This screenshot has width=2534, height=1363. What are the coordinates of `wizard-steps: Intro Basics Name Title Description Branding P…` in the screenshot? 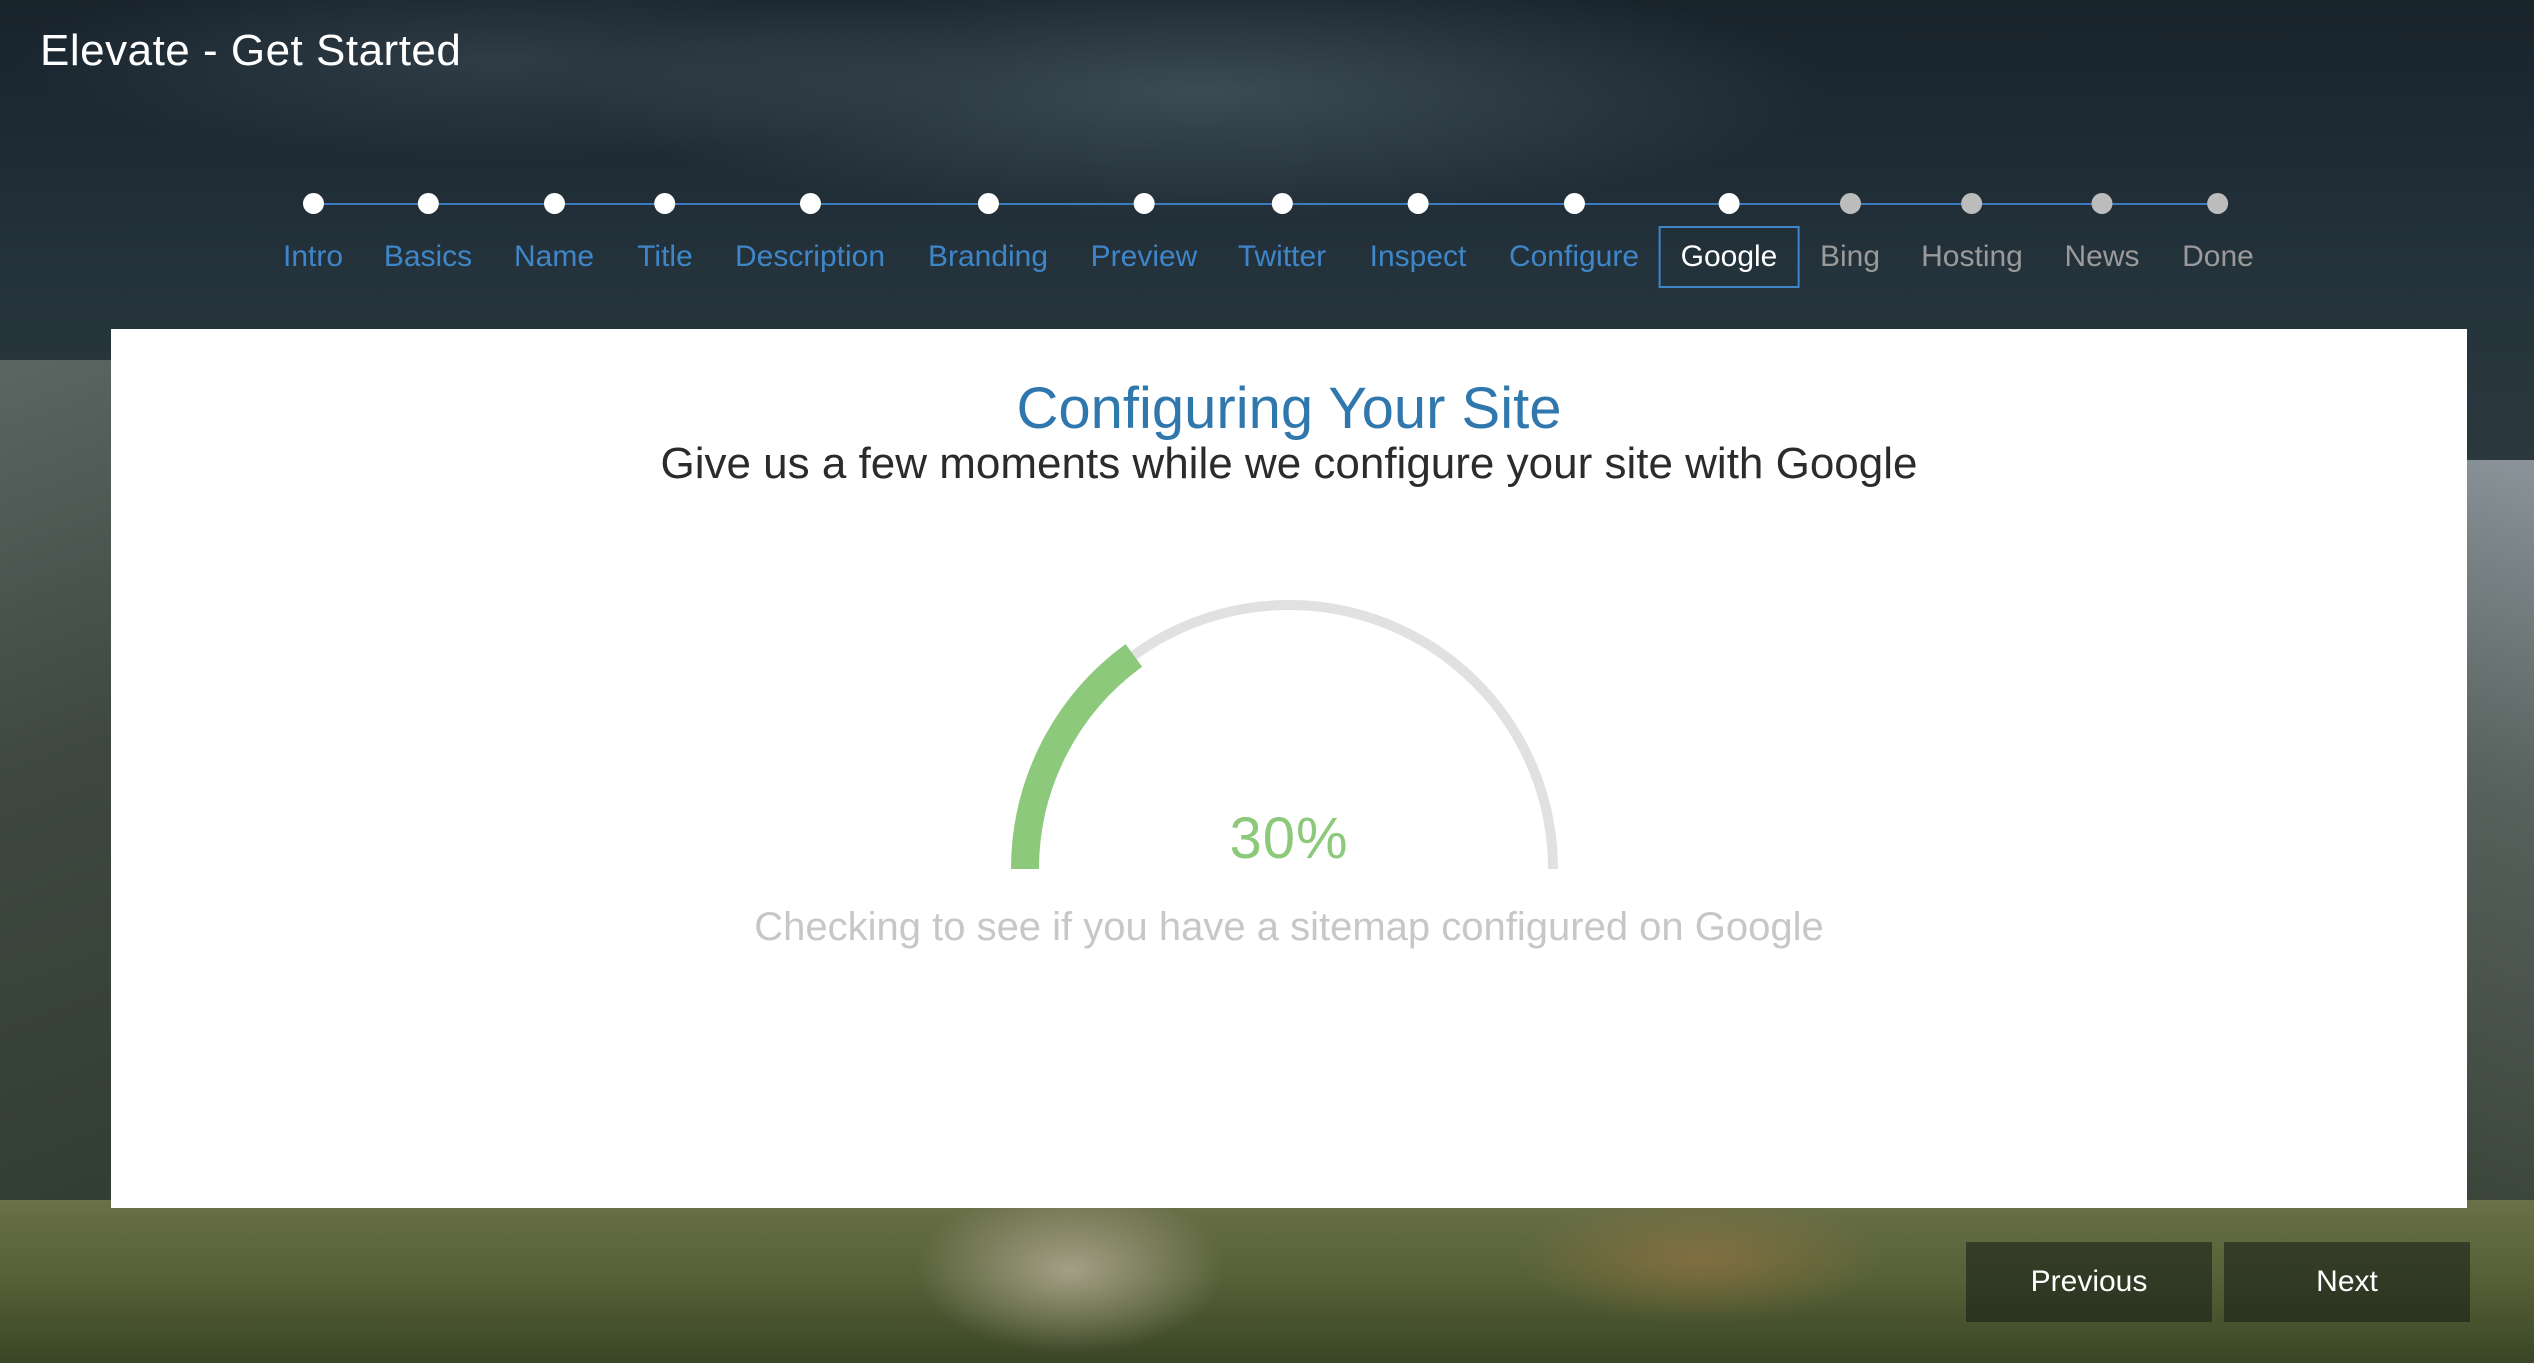 It's located at (1267, 244).